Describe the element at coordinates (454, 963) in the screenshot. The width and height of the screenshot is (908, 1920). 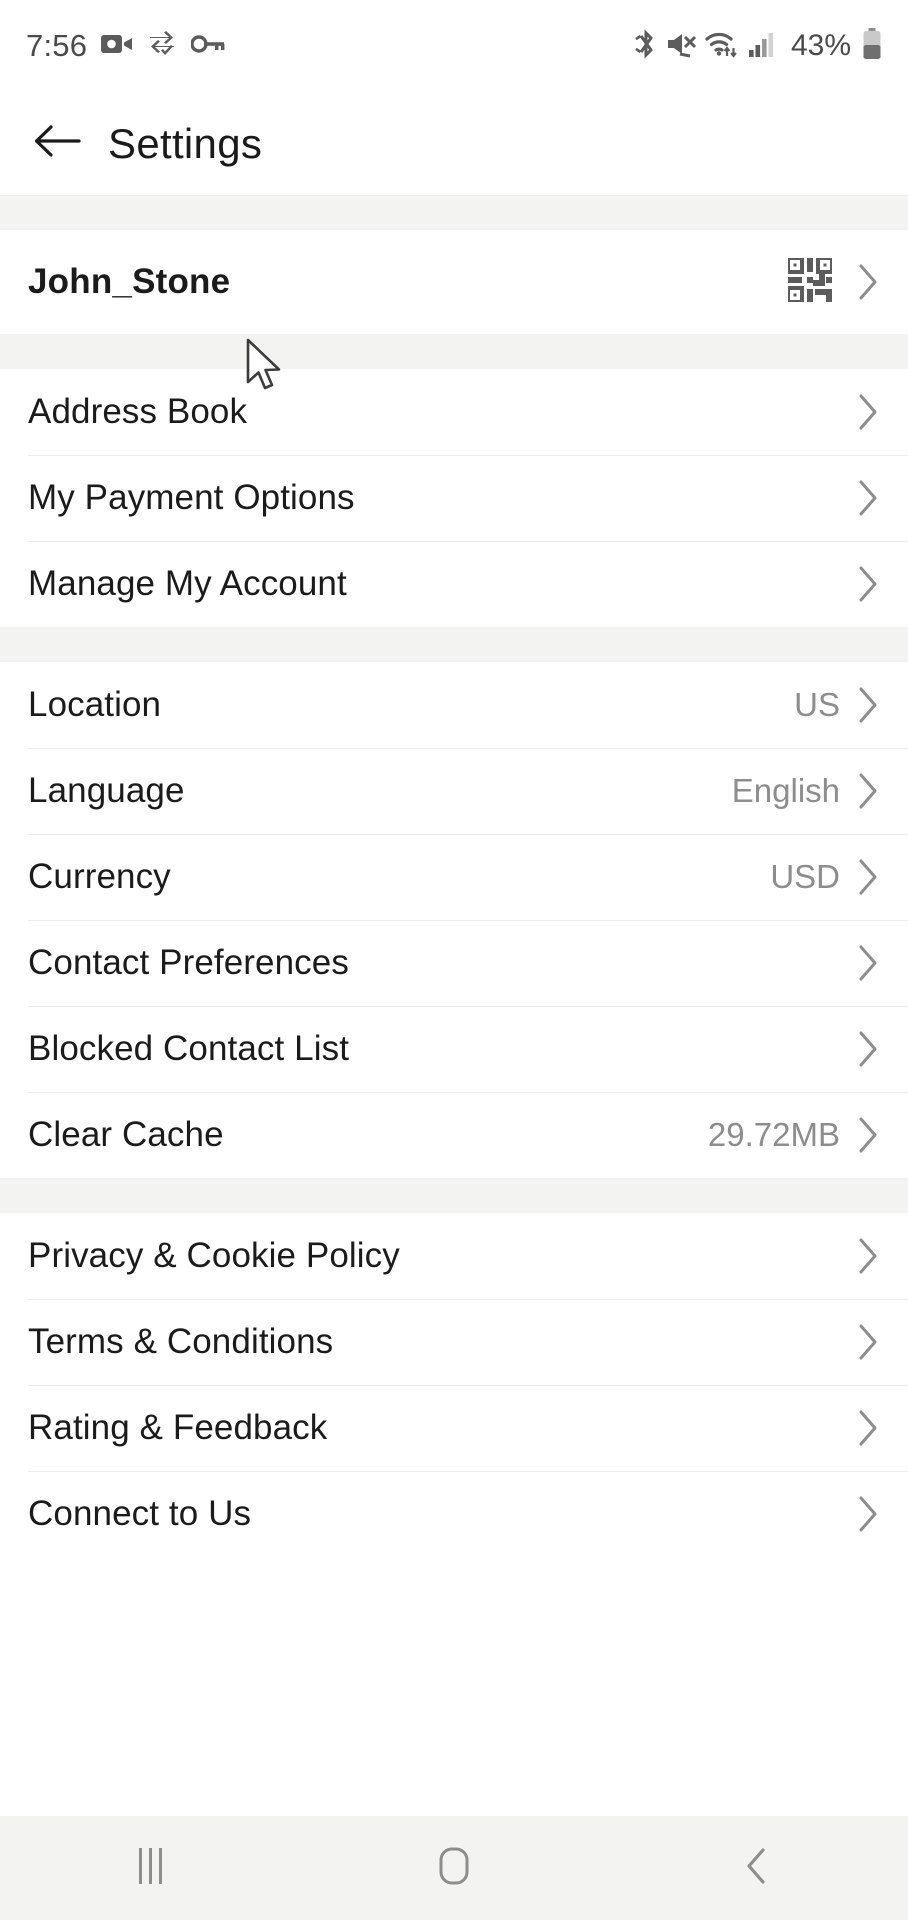
I see `row-contact-preferences: Contact Preferences` at that location.